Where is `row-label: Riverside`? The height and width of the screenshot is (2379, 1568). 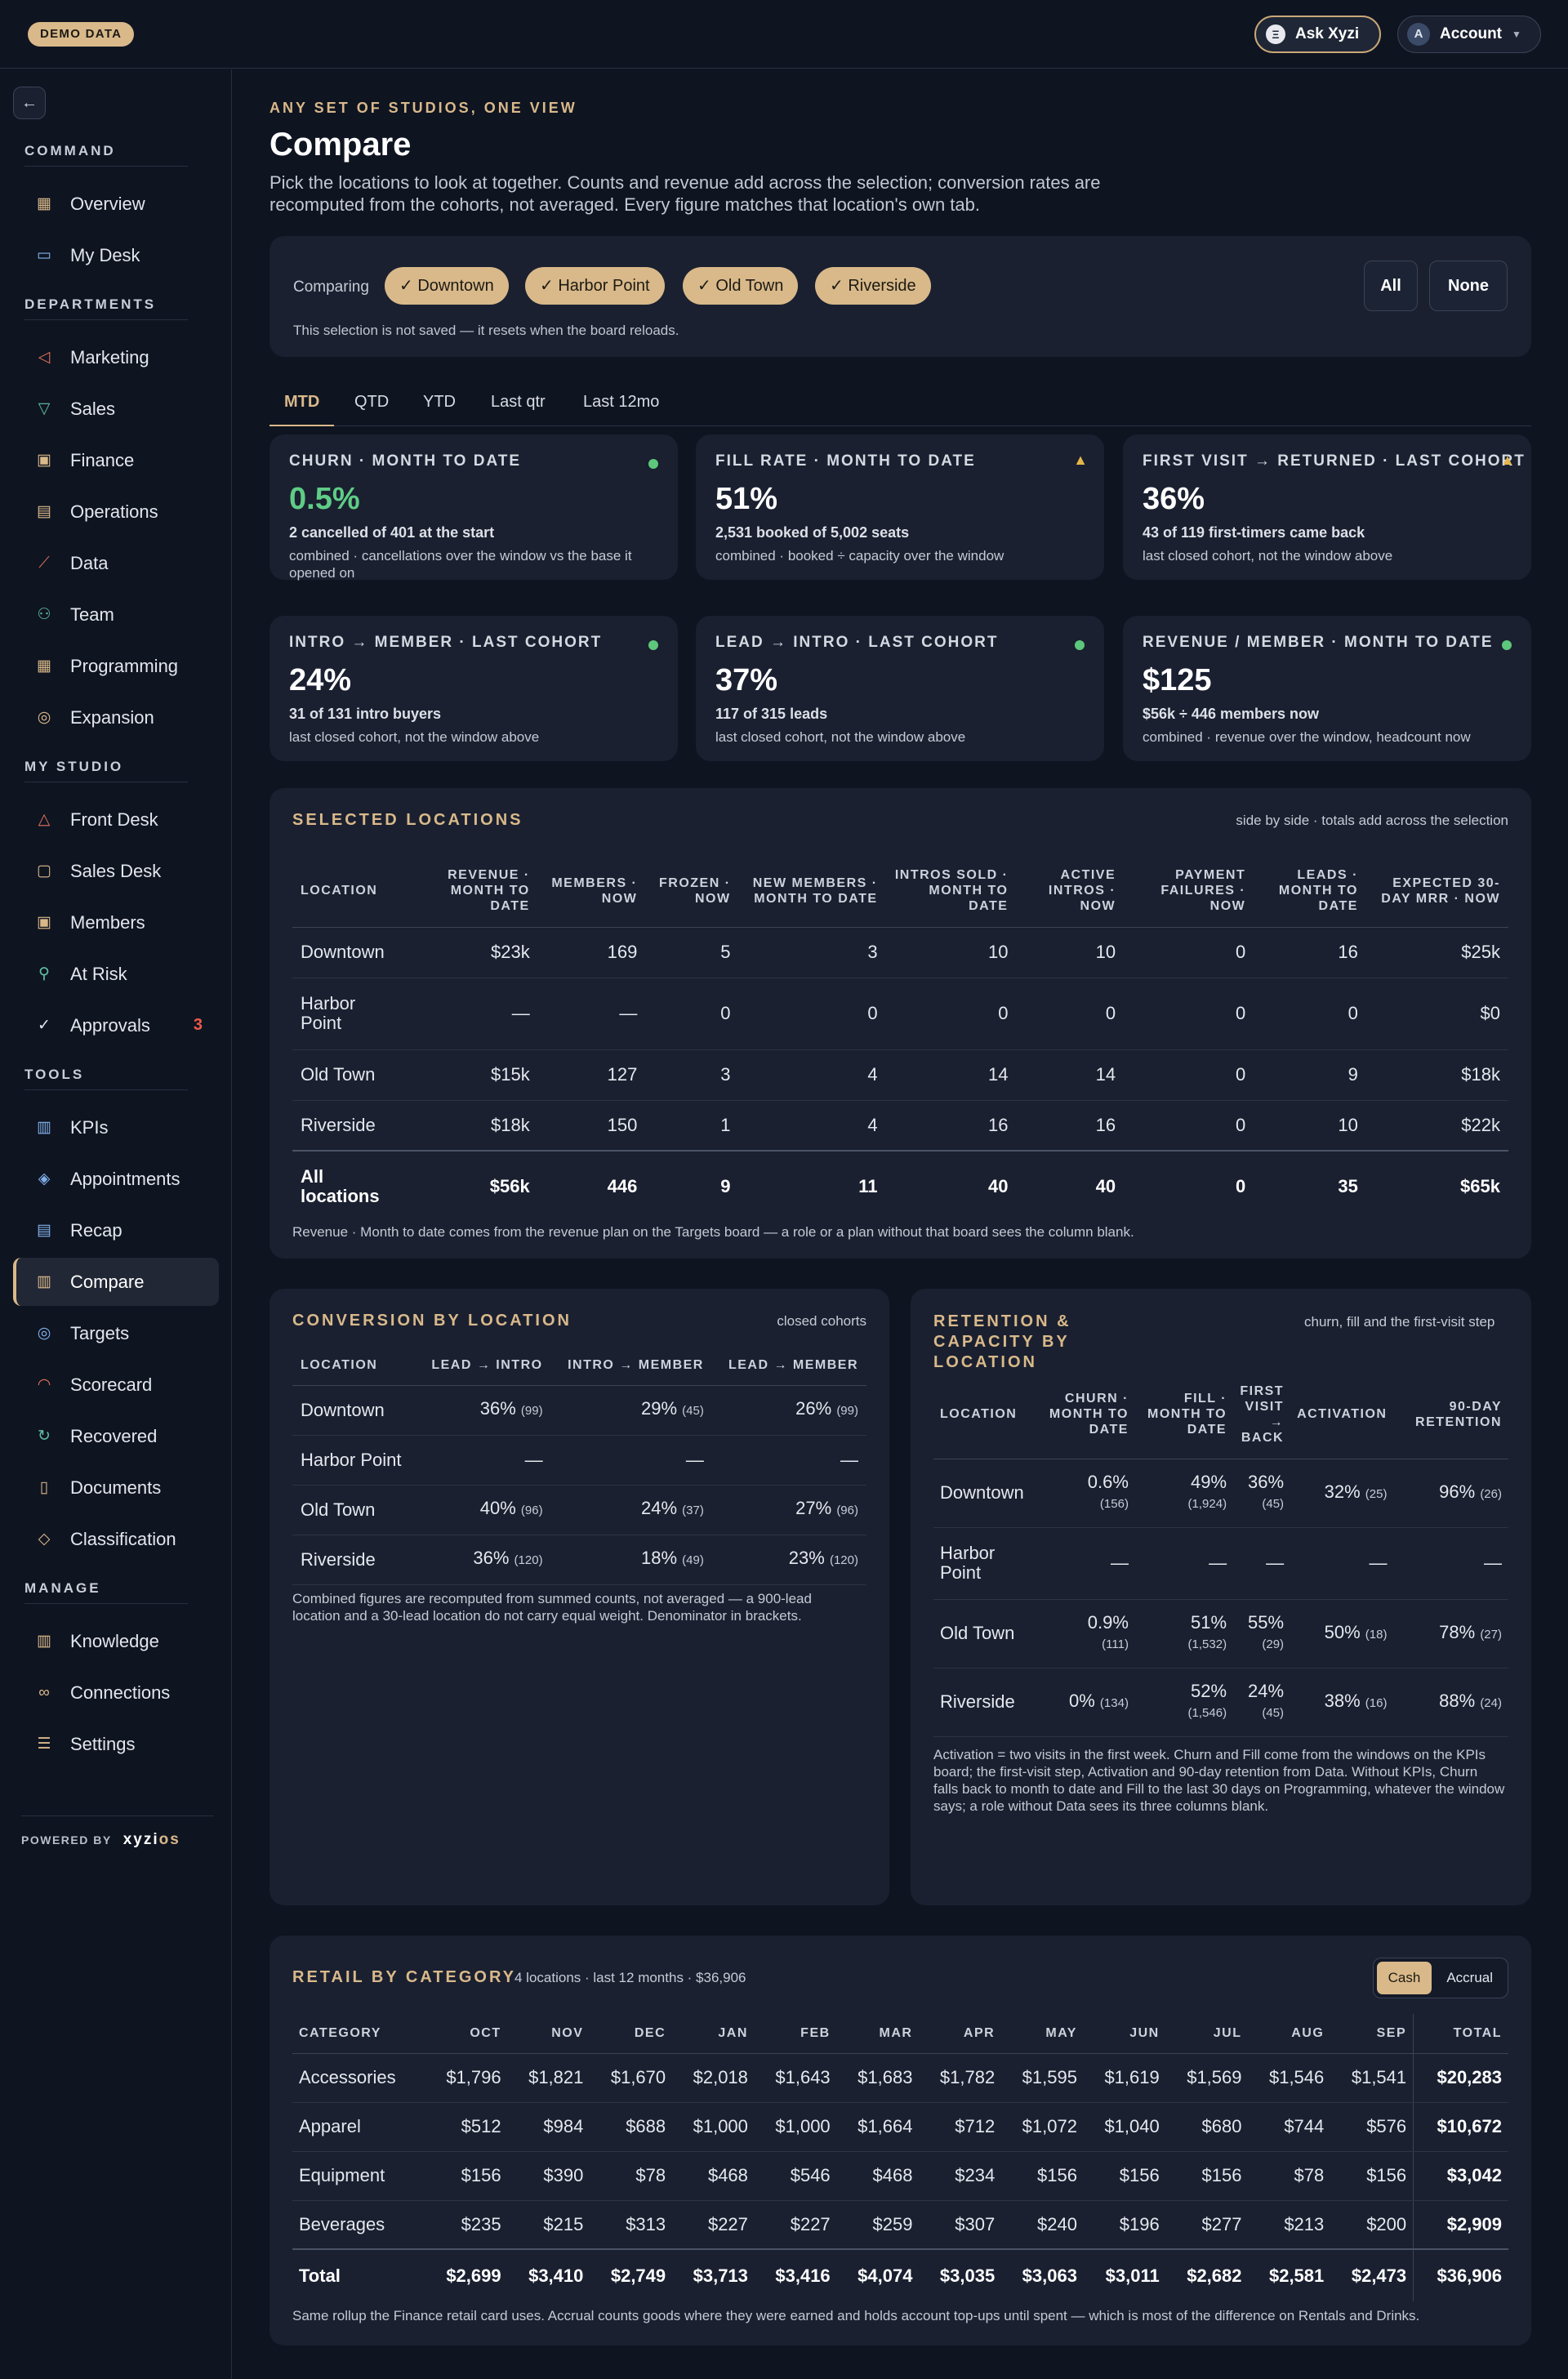 row-label: Riverside is located at coordinates (349, 1126).